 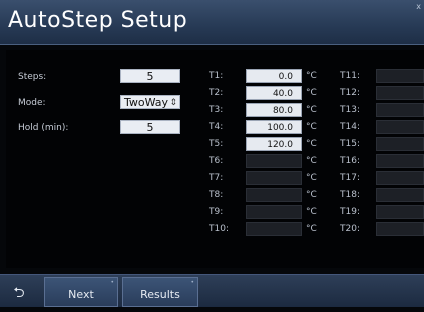 What do you see at coordinates (274, 144) in the screenshot?
I see `temp-field: 120.0` at bounding box center [274, 144].